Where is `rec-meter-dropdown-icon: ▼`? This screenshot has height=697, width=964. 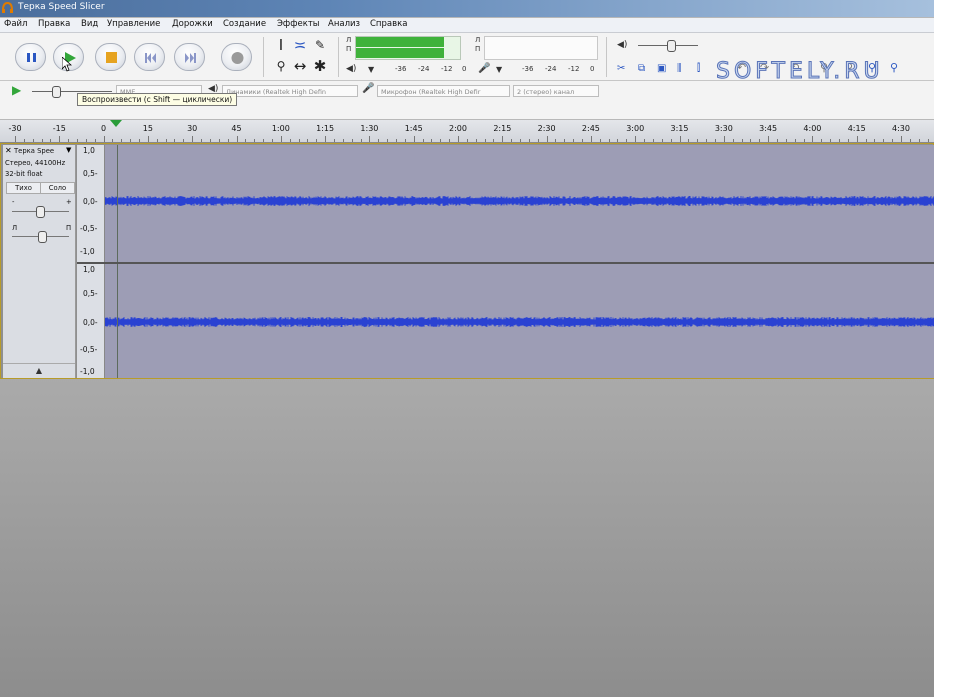 rec-meter-dropdown-icon: ▼ is located at coordinates (499, 69).